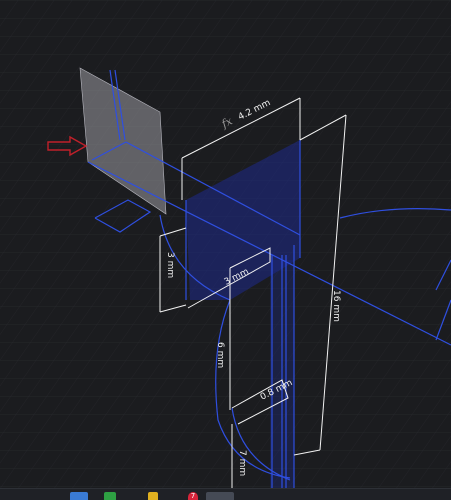 This screenshot has width=451, height=500. What do you see at coordinates (170, 265) in the screenshot?
I see `dim-left-height-label: 3 mm` at bounding box center [170, 265].